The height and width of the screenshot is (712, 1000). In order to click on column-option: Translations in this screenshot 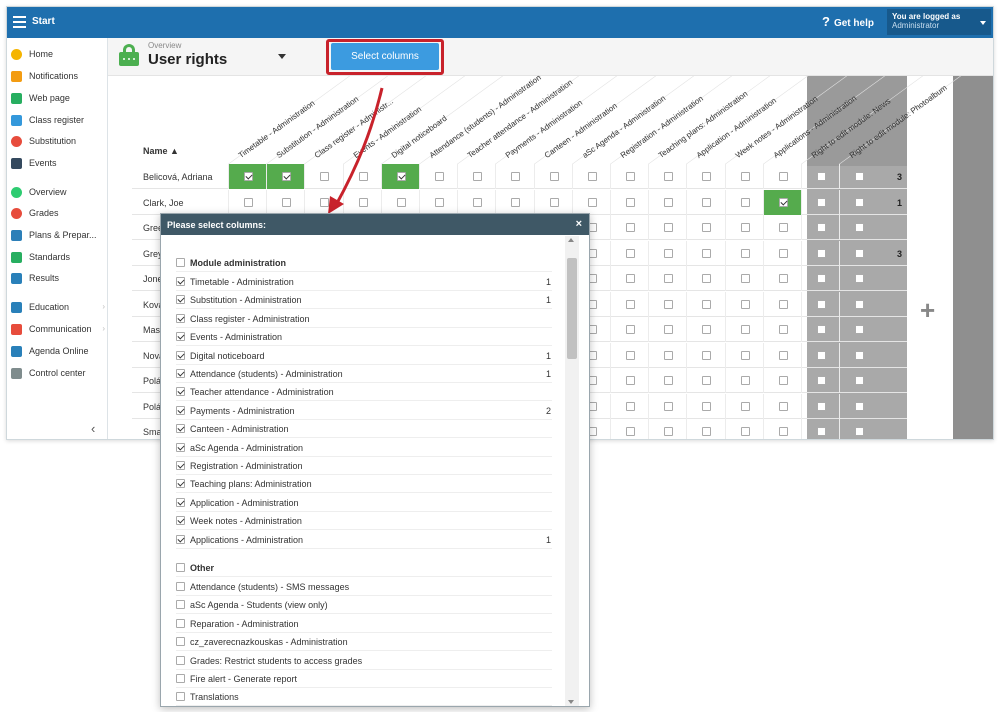, I will do `click(364, 697)`.